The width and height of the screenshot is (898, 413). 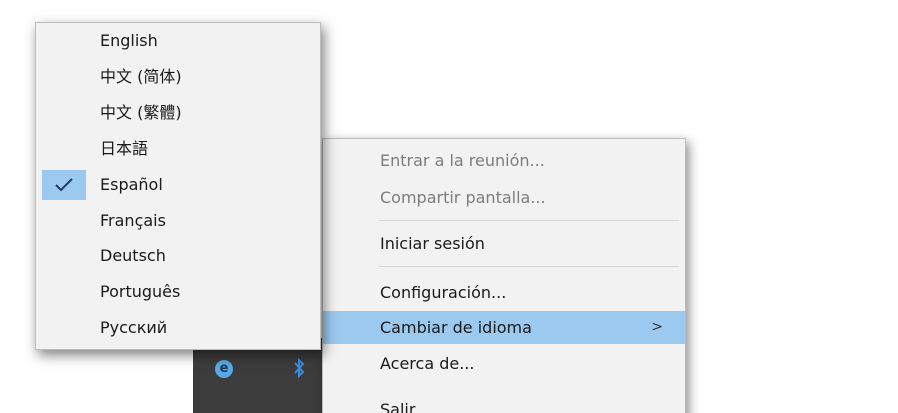 I want to click on language-option-chinese-simplified: 中文 (简体), so click(x=178, y=77).